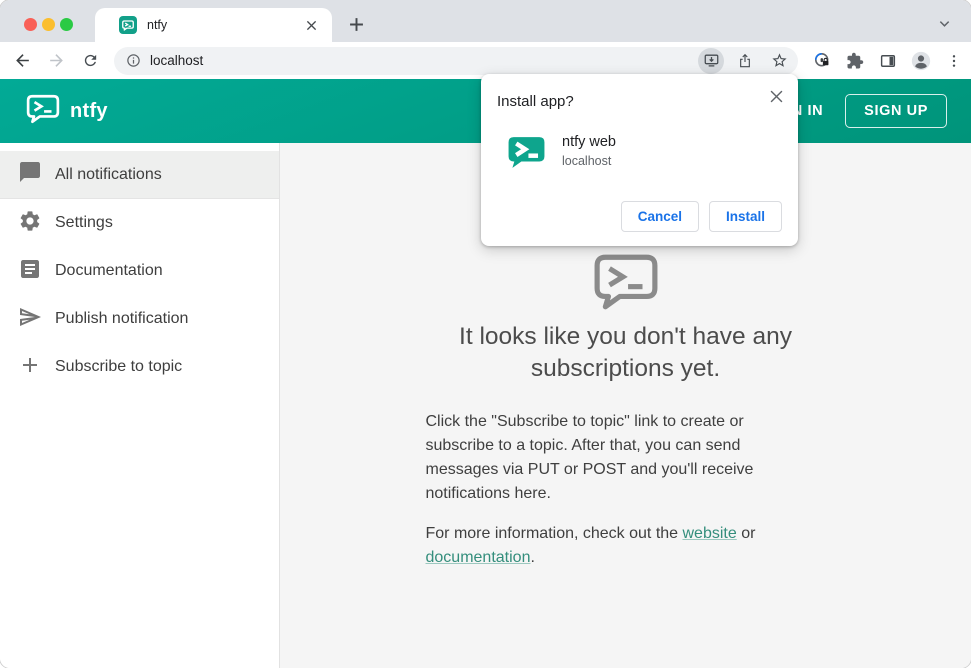  I want to click on browser-tab: ntfy, so click(213, 25).